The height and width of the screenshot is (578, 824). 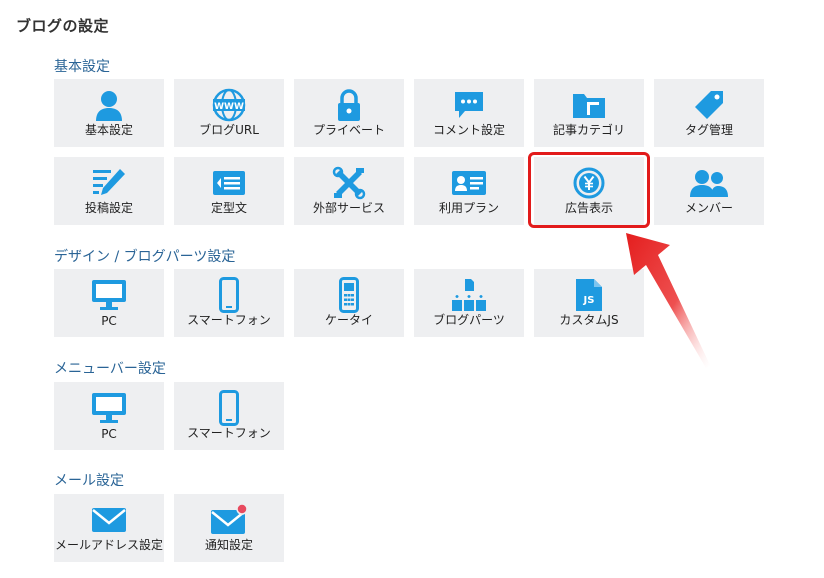 I want to click on comment-icon, so click(x=469, y=105).